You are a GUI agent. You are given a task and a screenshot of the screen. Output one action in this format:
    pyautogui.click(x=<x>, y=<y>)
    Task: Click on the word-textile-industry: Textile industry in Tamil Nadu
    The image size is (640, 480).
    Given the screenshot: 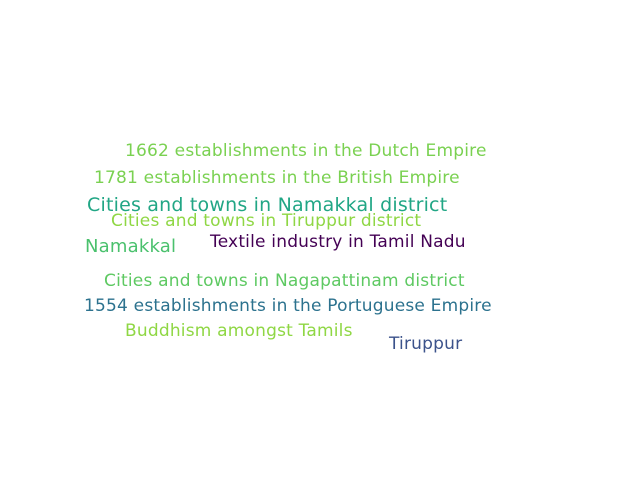 What is the action you would take?
    pyautogui.click(x=338, y=242)
    